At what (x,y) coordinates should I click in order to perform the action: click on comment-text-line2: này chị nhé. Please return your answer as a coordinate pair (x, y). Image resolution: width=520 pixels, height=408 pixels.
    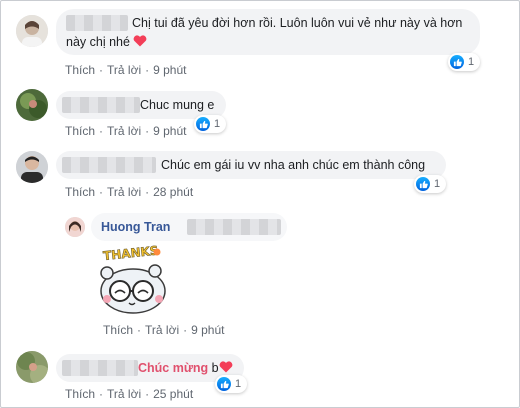
    Looking at the image, I should click on (106, 42).